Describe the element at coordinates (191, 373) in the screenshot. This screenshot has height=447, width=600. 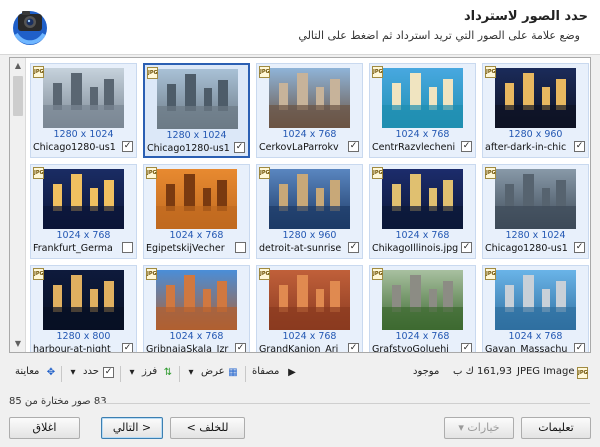
I see `view-dropdown-chevron-icon: ▾` at that location.